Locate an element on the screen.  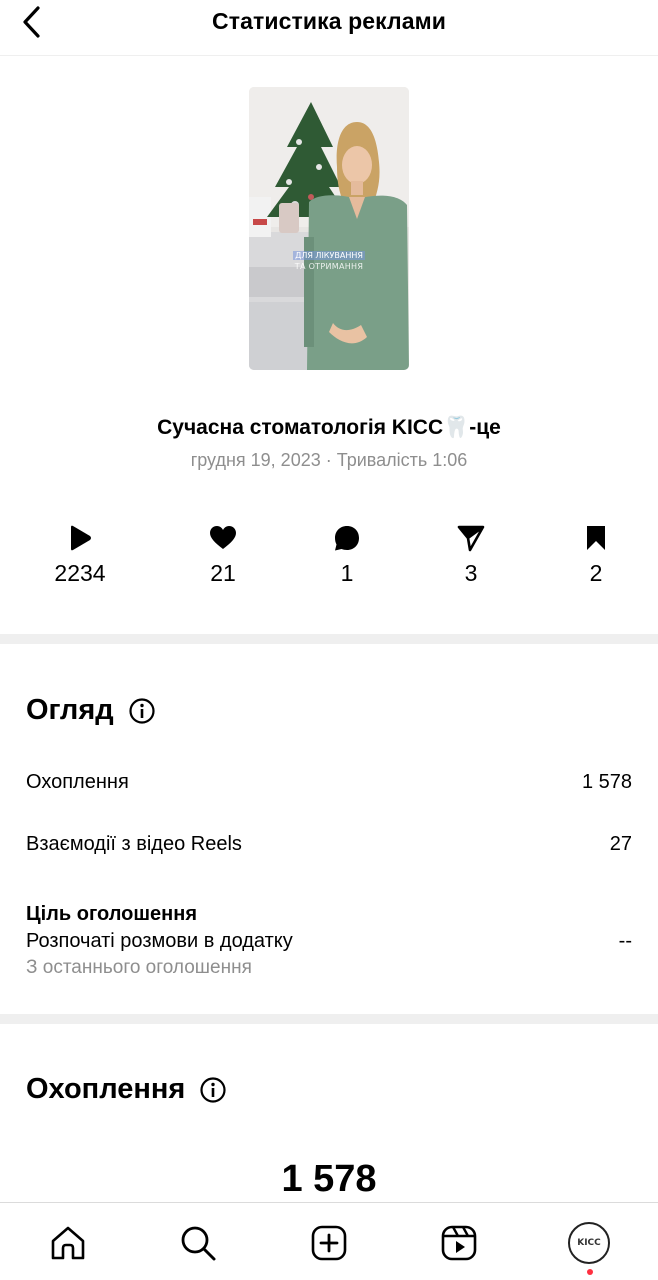
nav-reels is located at coordinates (459, 1243).